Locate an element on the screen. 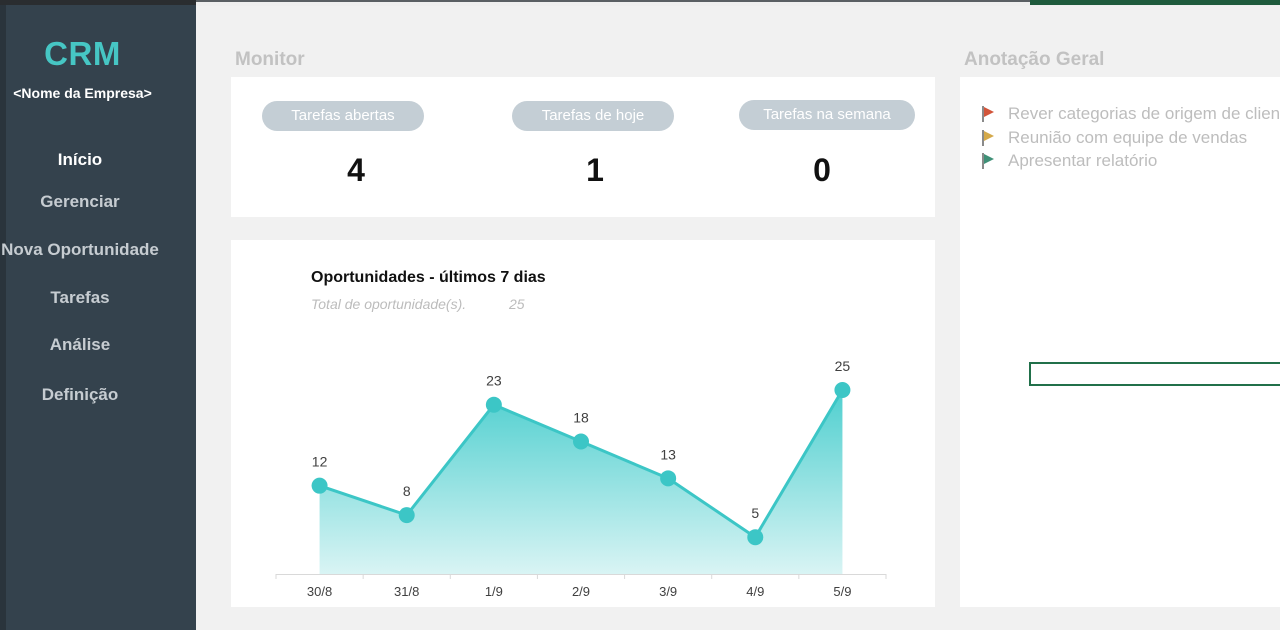  week-tasks-pill: Tarefas na semana is located at coordinates (827, 115).